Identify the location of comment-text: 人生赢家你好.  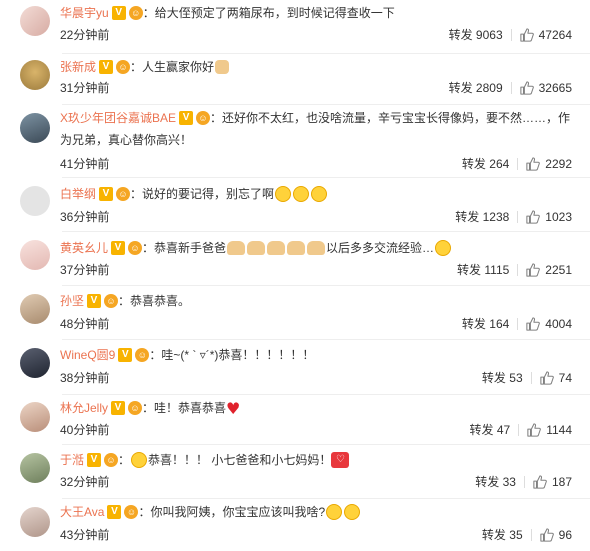
(178, 67).